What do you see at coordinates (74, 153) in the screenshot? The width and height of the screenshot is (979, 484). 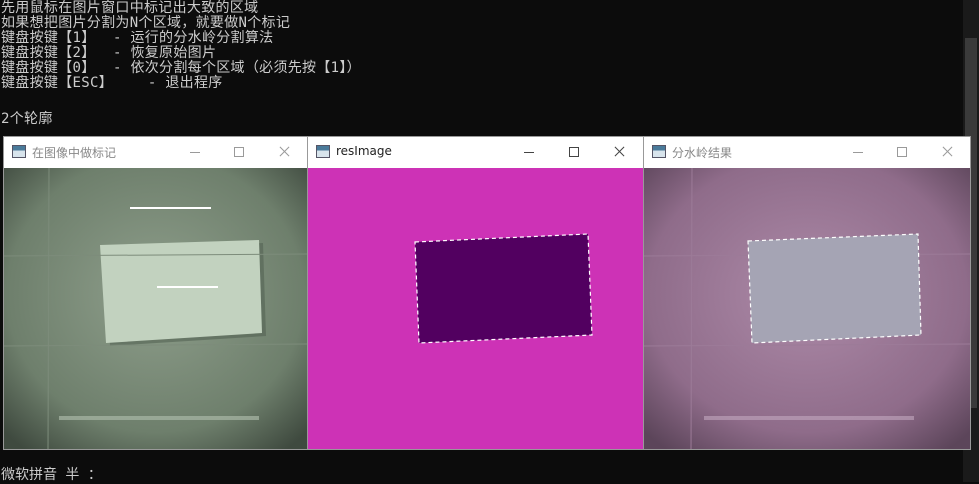 I see `window-title: 在图像中做标记` at bounding box center [74, 153].